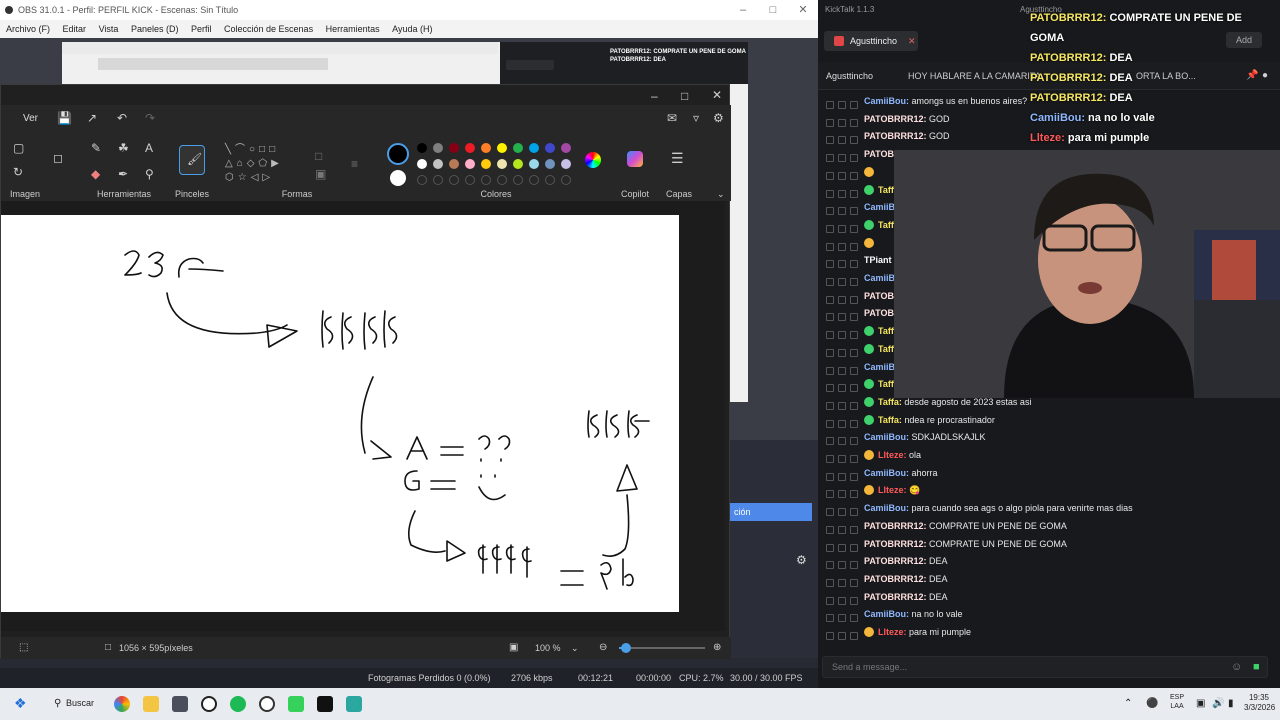 Image resolution: width=1280 pixels, height=720 pixels. What do you see at coordinates (57, 704) in the screenshot?
I see `search-icon: ⚲` at bounding box center [57, 704].